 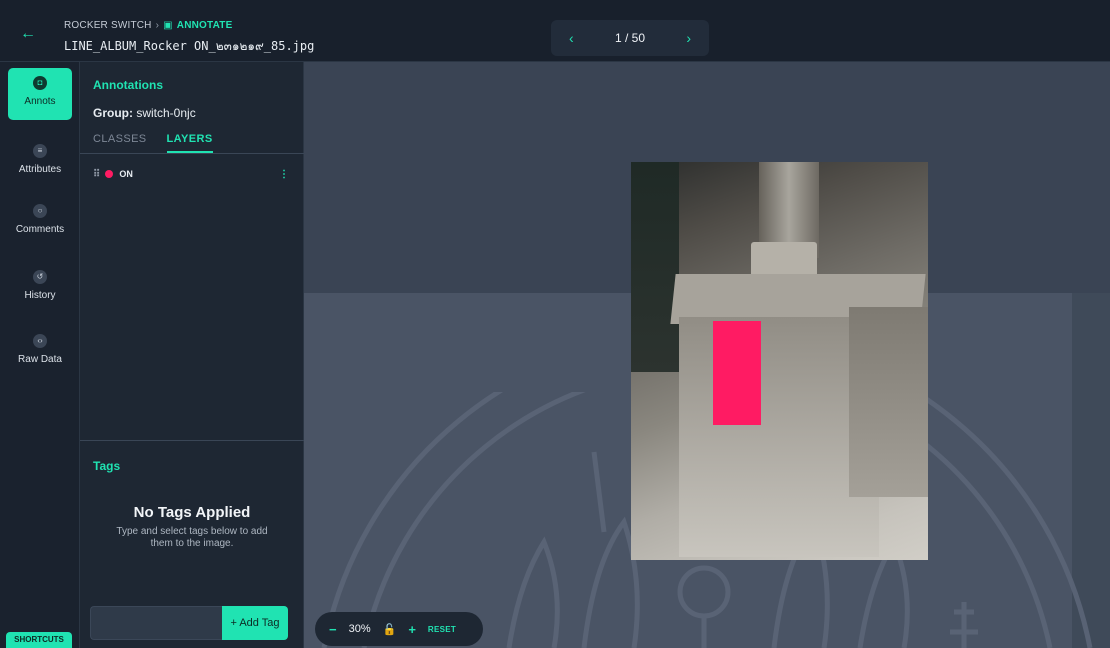 I want to click on chevron-right-icon: ›, so click(x=688, y=38).